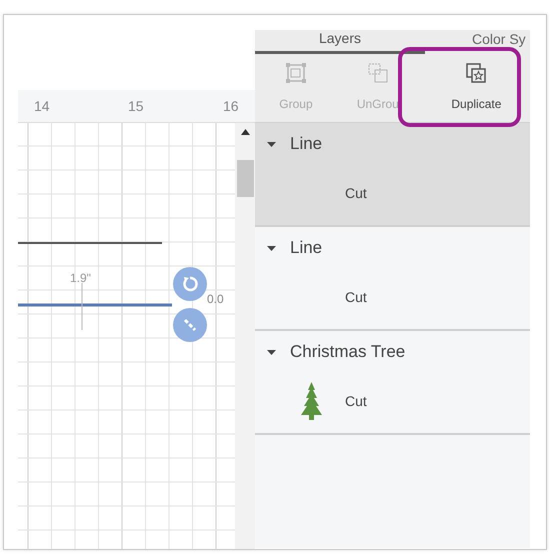 This screenshot has height=554, width=554. I want to click on scroll-up-icon, so click(245, 132).